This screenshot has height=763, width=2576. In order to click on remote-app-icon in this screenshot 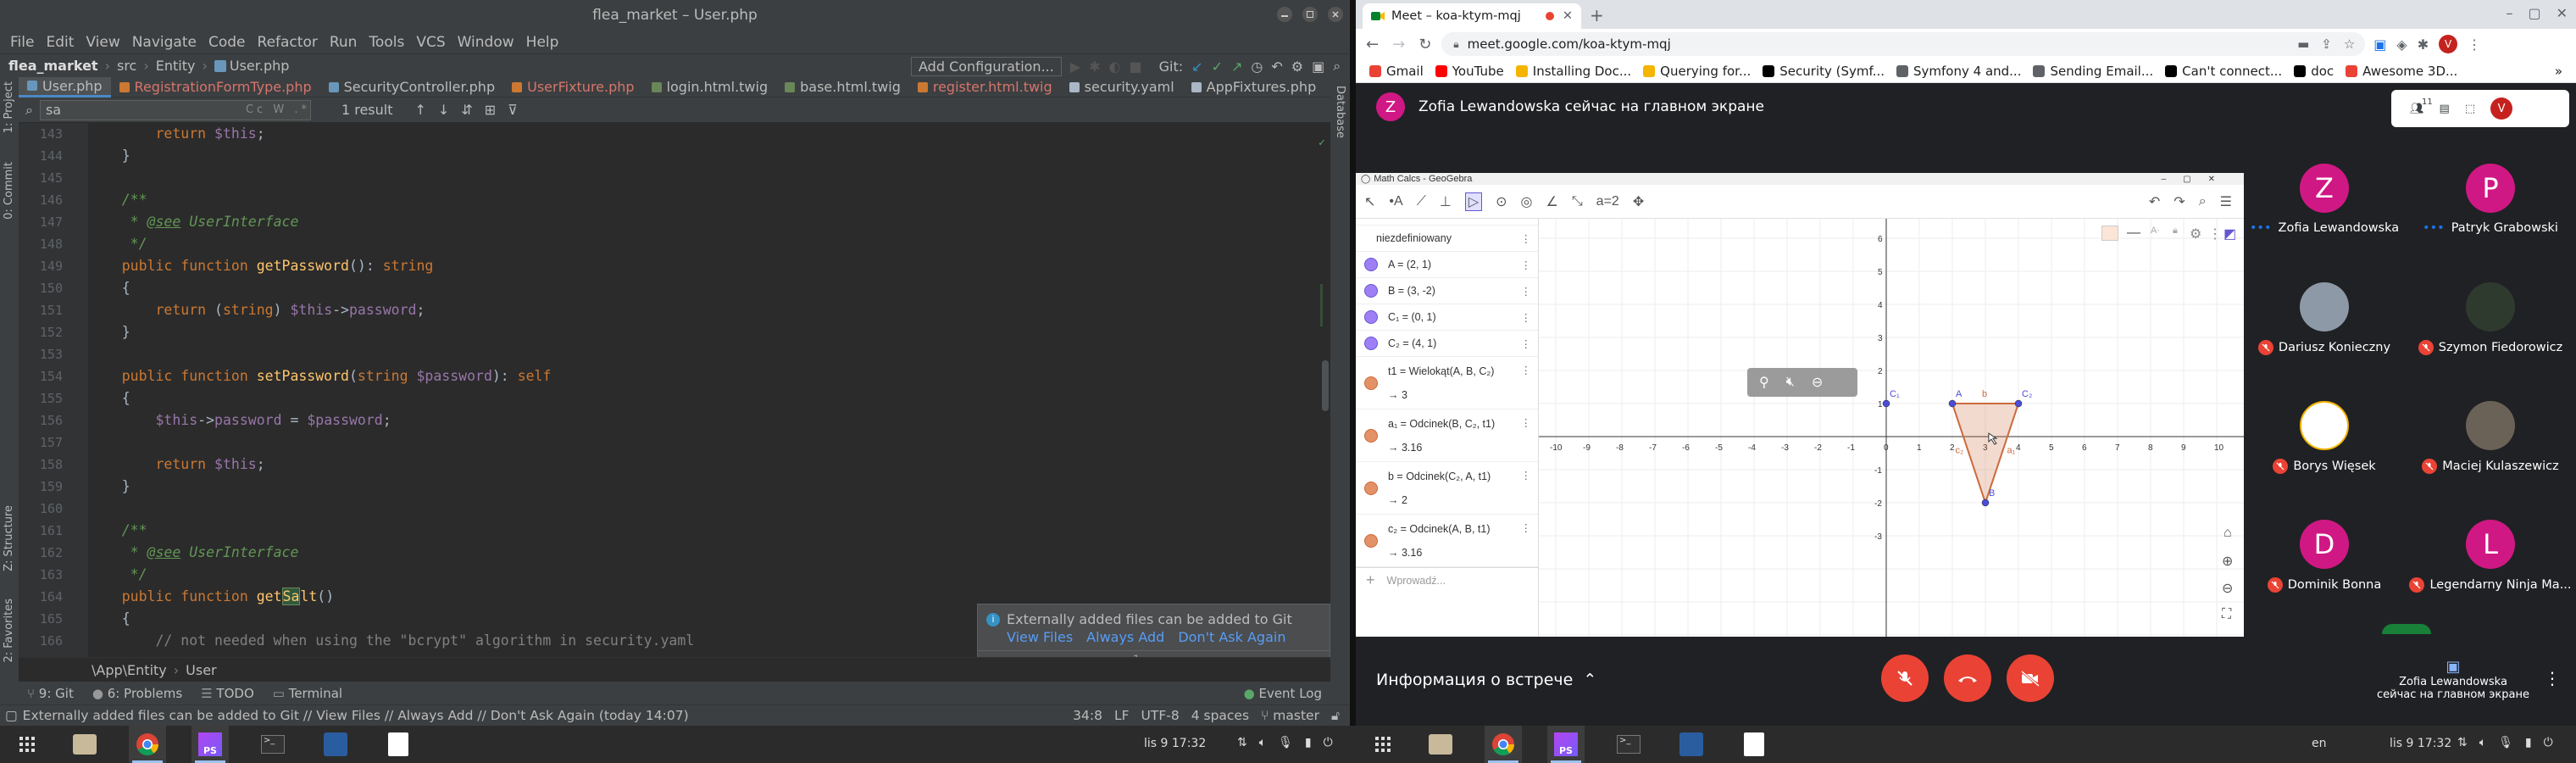, I will do `click(1691, 744)`.